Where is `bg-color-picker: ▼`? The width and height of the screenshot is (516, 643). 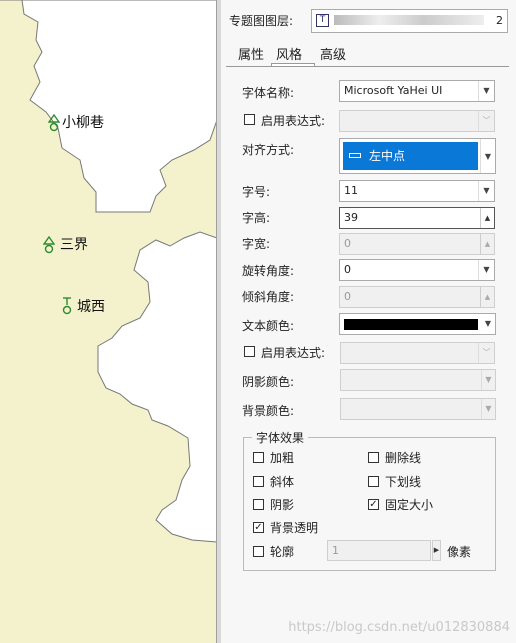
bg-color-picker: ▼ is located at coordinates (418, 409).